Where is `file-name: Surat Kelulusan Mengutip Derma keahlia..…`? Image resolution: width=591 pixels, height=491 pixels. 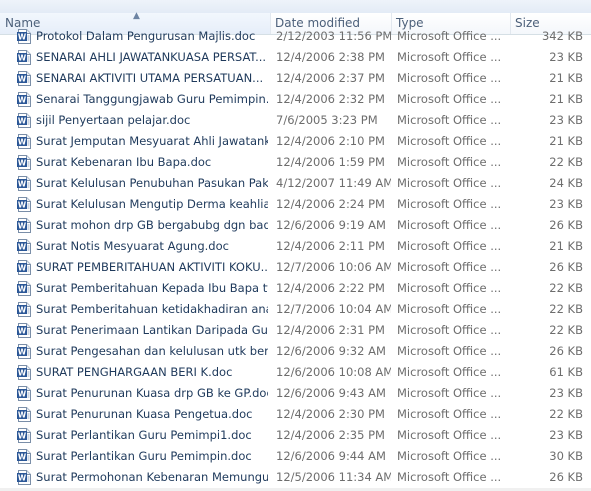 file-name: Surat Kelulusan Mengutip Derma keahlia..… is located at coordinates (152, 204).